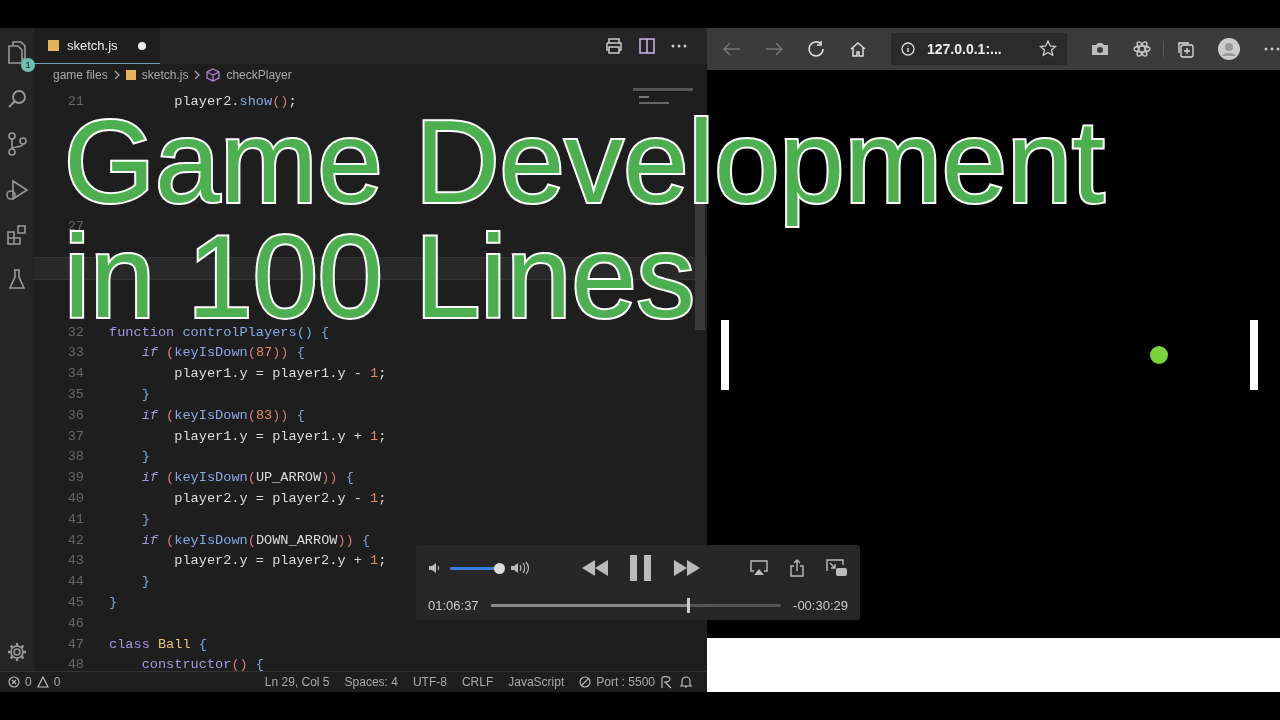  Describe the element at coordinates (371, 682) in the screenshot. I see `status-item: Spaces: 4` at that location.